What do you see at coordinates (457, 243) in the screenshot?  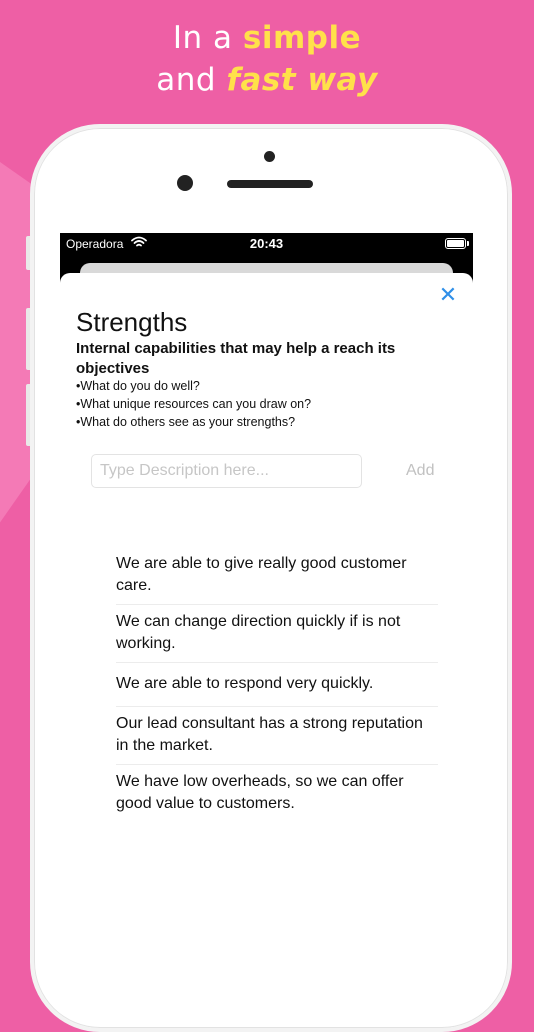 I see `battery-icon` at bounding box center [457, 243].